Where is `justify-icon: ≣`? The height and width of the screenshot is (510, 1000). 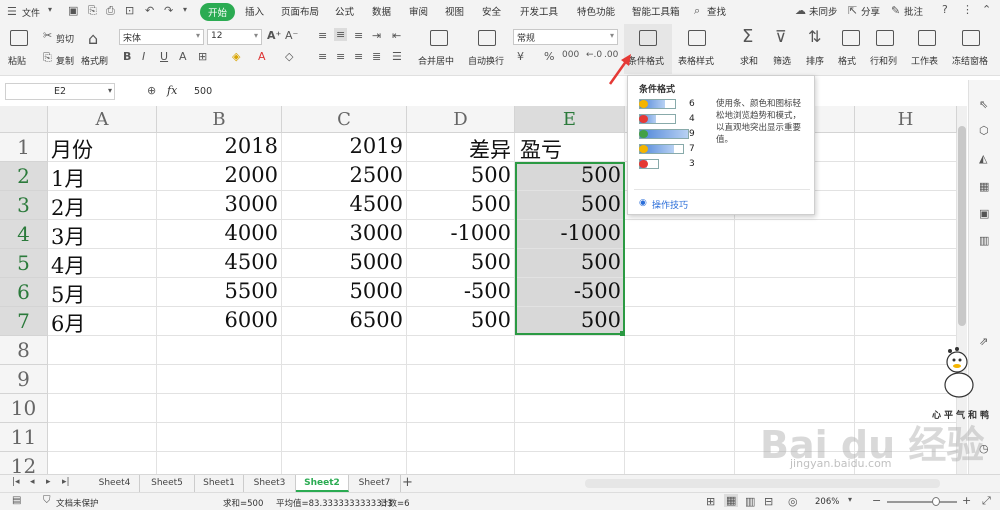 justify-icon: ≣ is located at coordinates (376, 56).